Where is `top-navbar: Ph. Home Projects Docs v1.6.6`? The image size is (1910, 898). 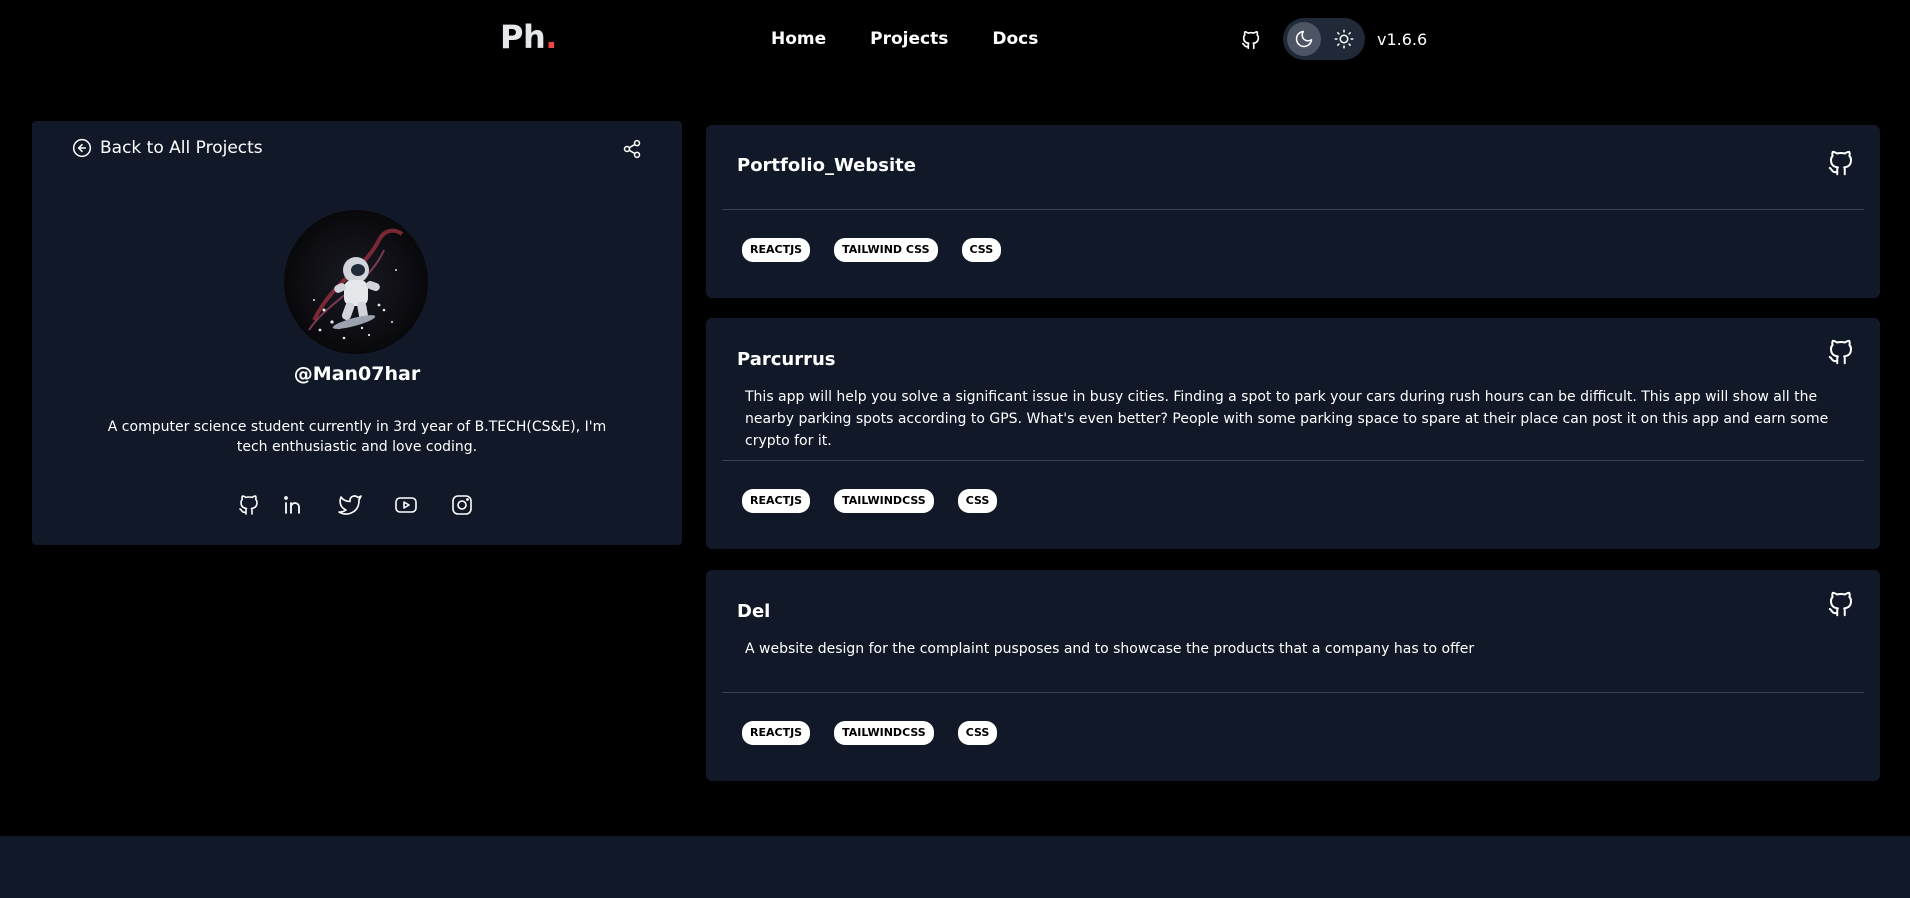 top-navbar: Ph. Home Projects Docs v1.6.6 is located at coordinates (955, 40).